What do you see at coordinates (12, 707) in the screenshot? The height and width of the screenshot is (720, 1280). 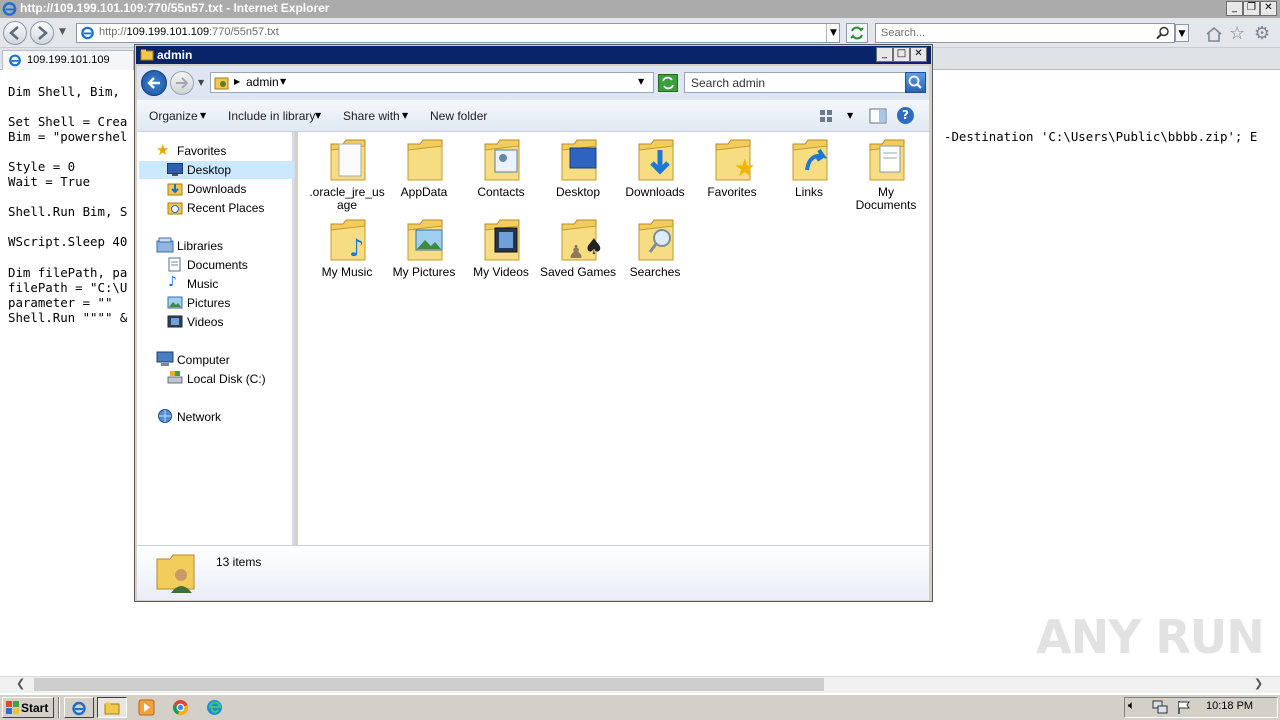 I see `windows-logo-icon` at bounding box center [12, 707].